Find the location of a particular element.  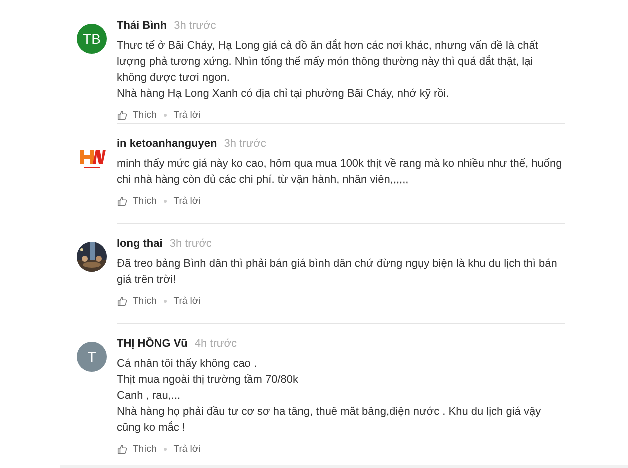

comment-text: Nhà hàng Hạ Long Xanh có địa chỉ tại phường Bãi Cháy, nhớ kỹ rồi. is located at coordinates (283, 94).